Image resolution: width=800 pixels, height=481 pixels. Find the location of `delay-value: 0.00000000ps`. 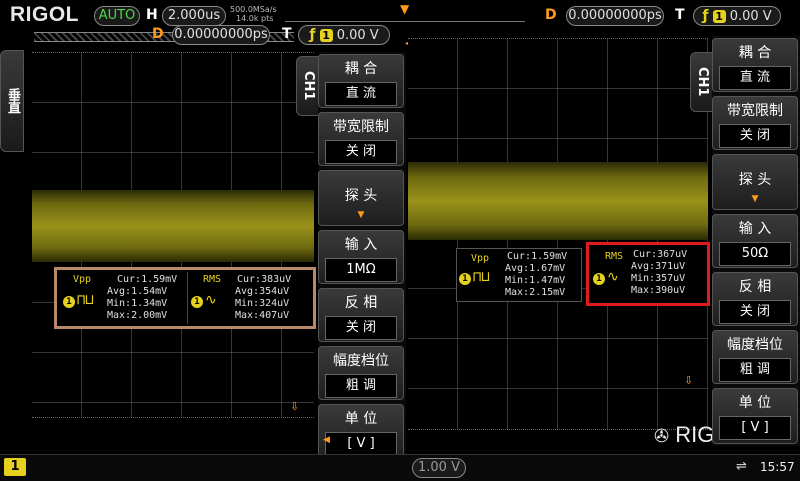

delay-value: 0.00000000ps is located at coordinates (615, 16).